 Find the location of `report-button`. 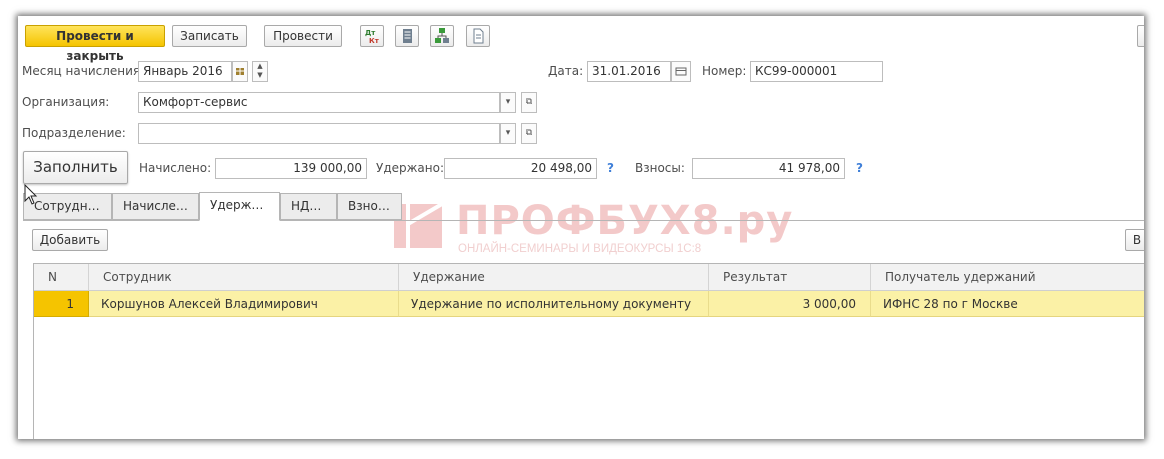

report-button is located at coordinates (407, 36).